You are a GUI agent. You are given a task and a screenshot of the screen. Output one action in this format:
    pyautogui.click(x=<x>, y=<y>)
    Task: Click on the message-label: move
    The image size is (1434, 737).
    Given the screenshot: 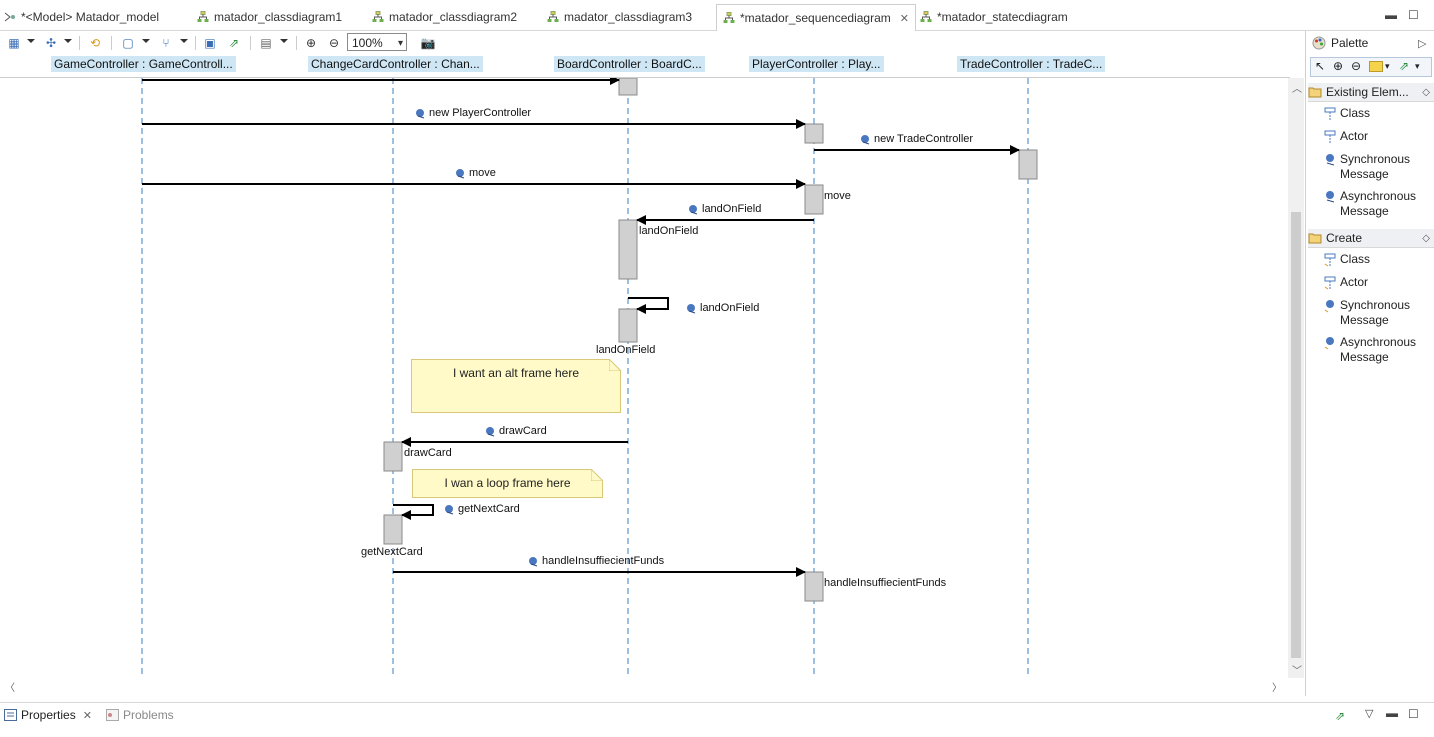 What is the action you would take?
    pyautogui.click(x=475, y=173)
    